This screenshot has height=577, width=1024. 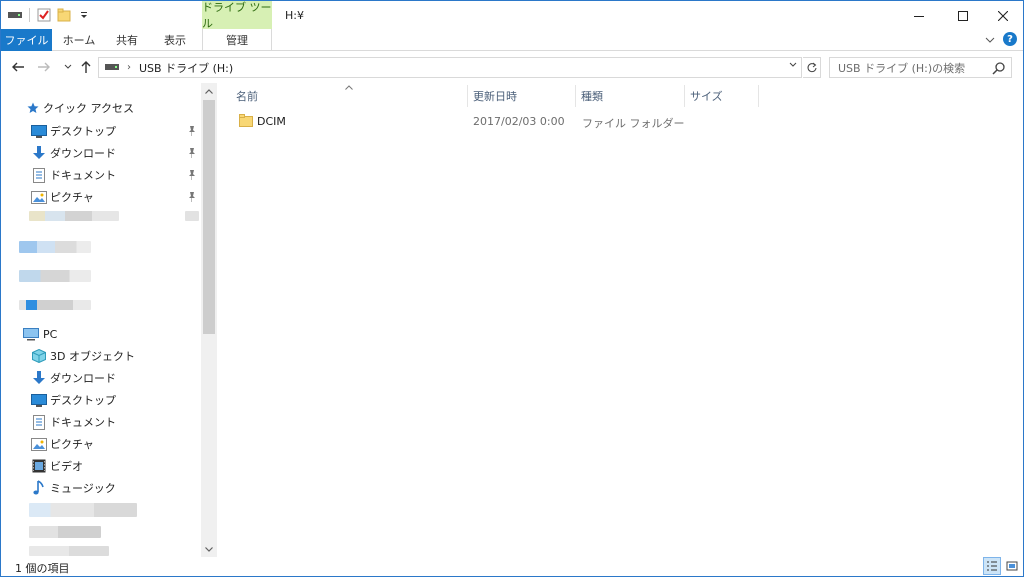 What do you see at coordinates (64, 15) in the screenshot?
I see `new-folder-icon` at bounding box center [64, 15].